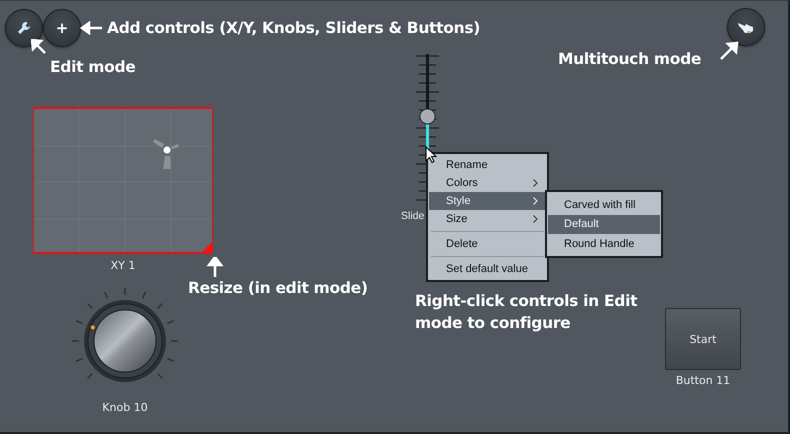 The height and width of the screenshot is (434, 790). What do you see at coordinates (630, 59) in the screenshot?
I see `annotation-text: Multitouch mode` at bounding box center [630, 59].